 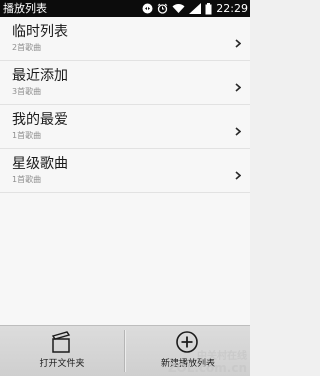 I want to click on playlist-item-favorites: 我的最爱 1首歌曲, so click(x=125, y=127).